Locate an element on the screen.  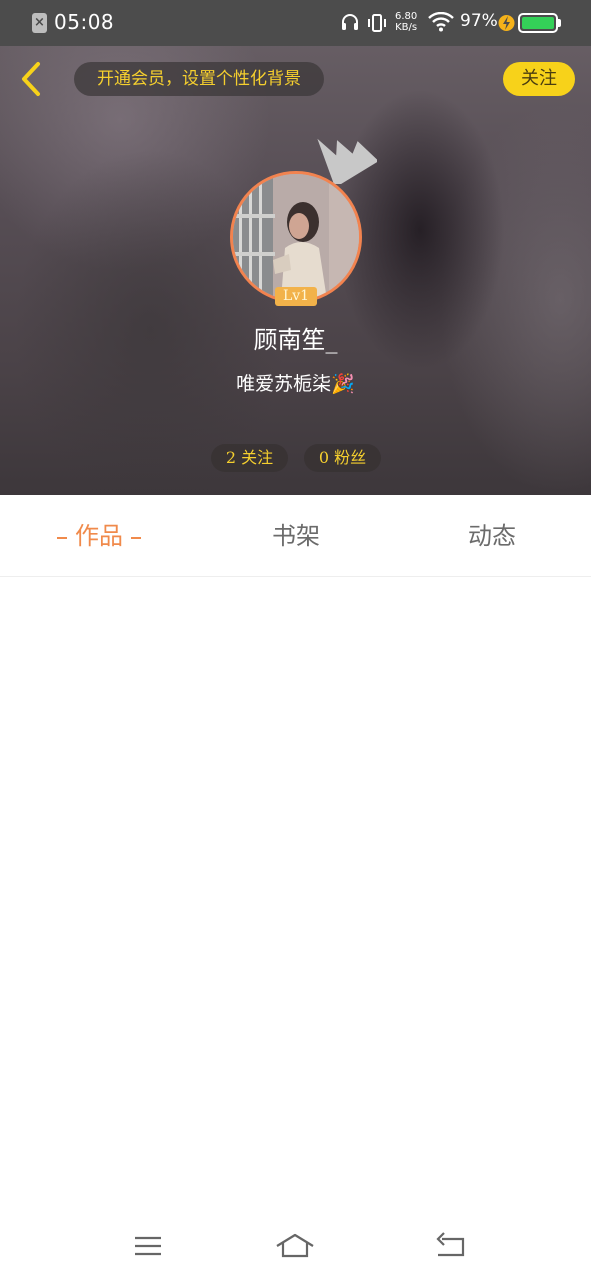
crown-icon is located at coordinates (347, 161).